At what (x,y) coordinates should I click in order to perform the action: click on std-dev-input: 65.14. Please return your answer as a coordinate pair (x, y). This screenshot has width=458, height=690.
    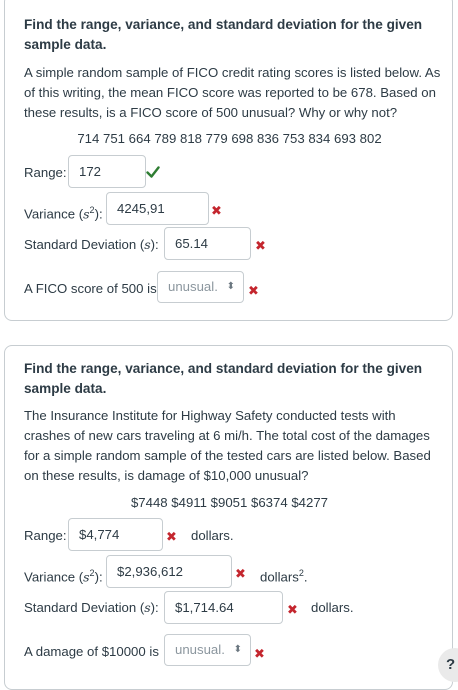
    Looking at the image, I should click on (207, 243).